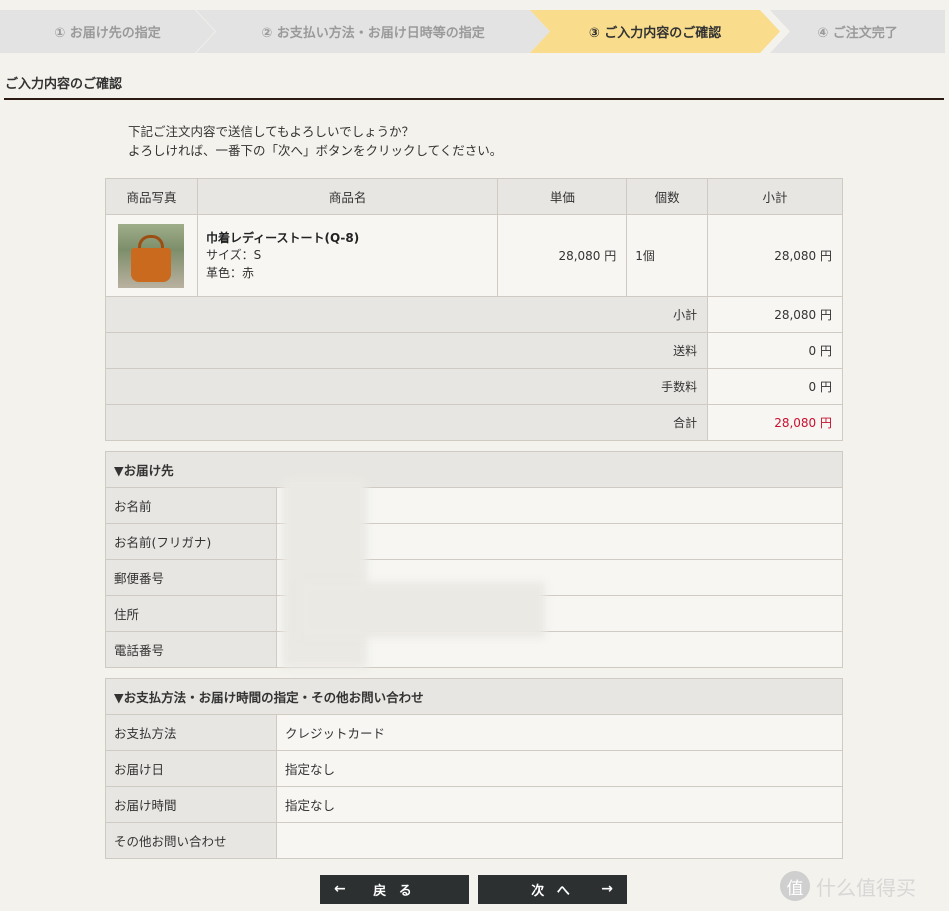  I want to click on watermark-text: 什么值得买, so click(866, 887).